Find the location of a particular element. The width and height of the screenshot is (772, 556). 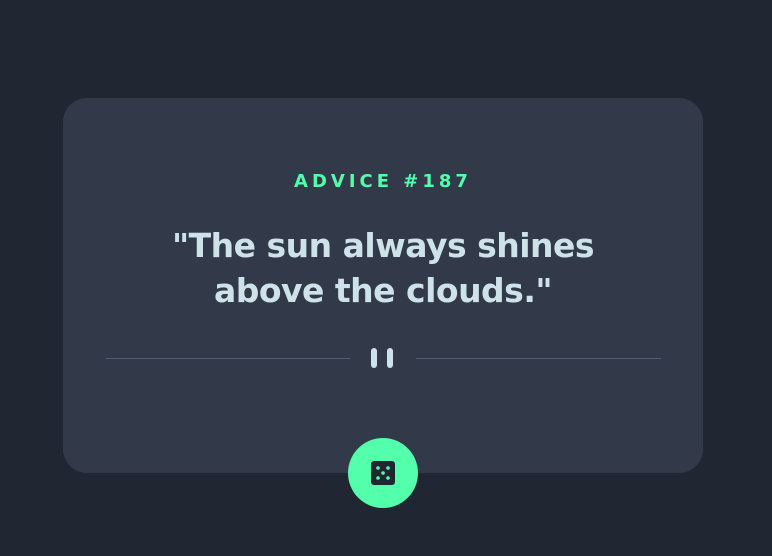

pause-bar-right is located at coordinates (390, 358).